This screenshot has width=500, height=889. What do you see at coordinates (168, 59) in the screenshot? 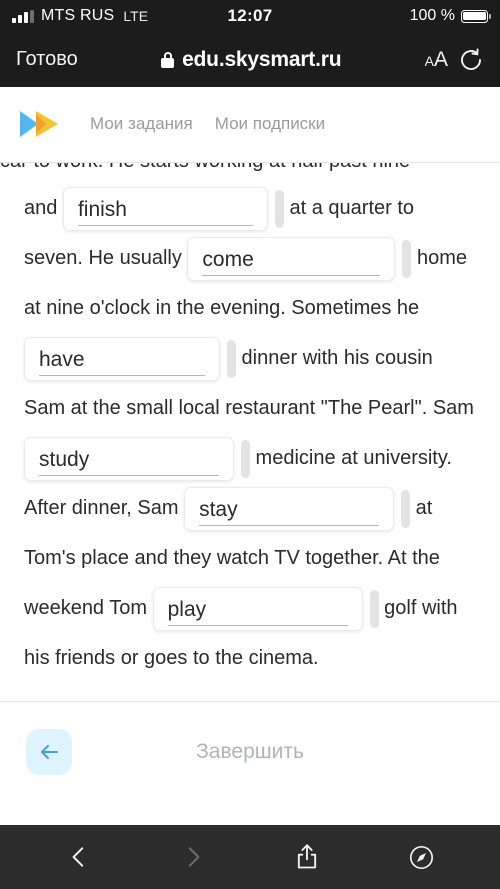
I see `lock-icon` at bounding box center [168, 59].